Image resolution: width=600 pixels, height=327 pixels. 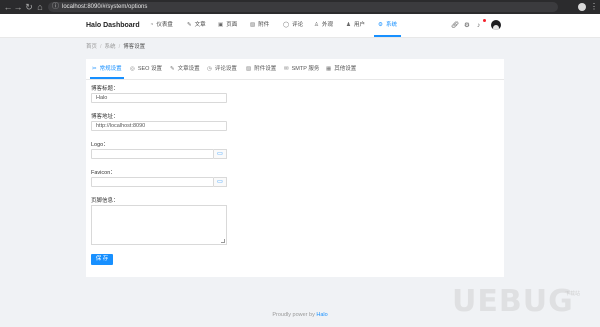 I want to click on save-button: 保 存, so click(x=102, y=259).